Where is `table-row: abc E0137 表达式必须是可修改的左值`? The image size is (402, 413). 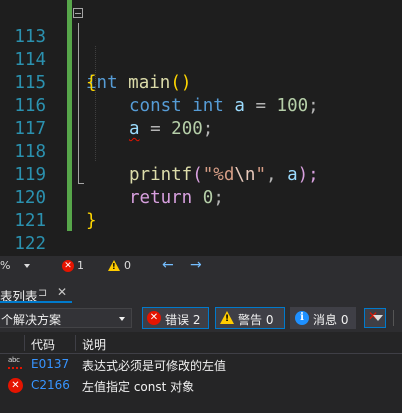 table-row: abc E0137 表达式必须是可修改的左值 is located at coordinates (201, 365).